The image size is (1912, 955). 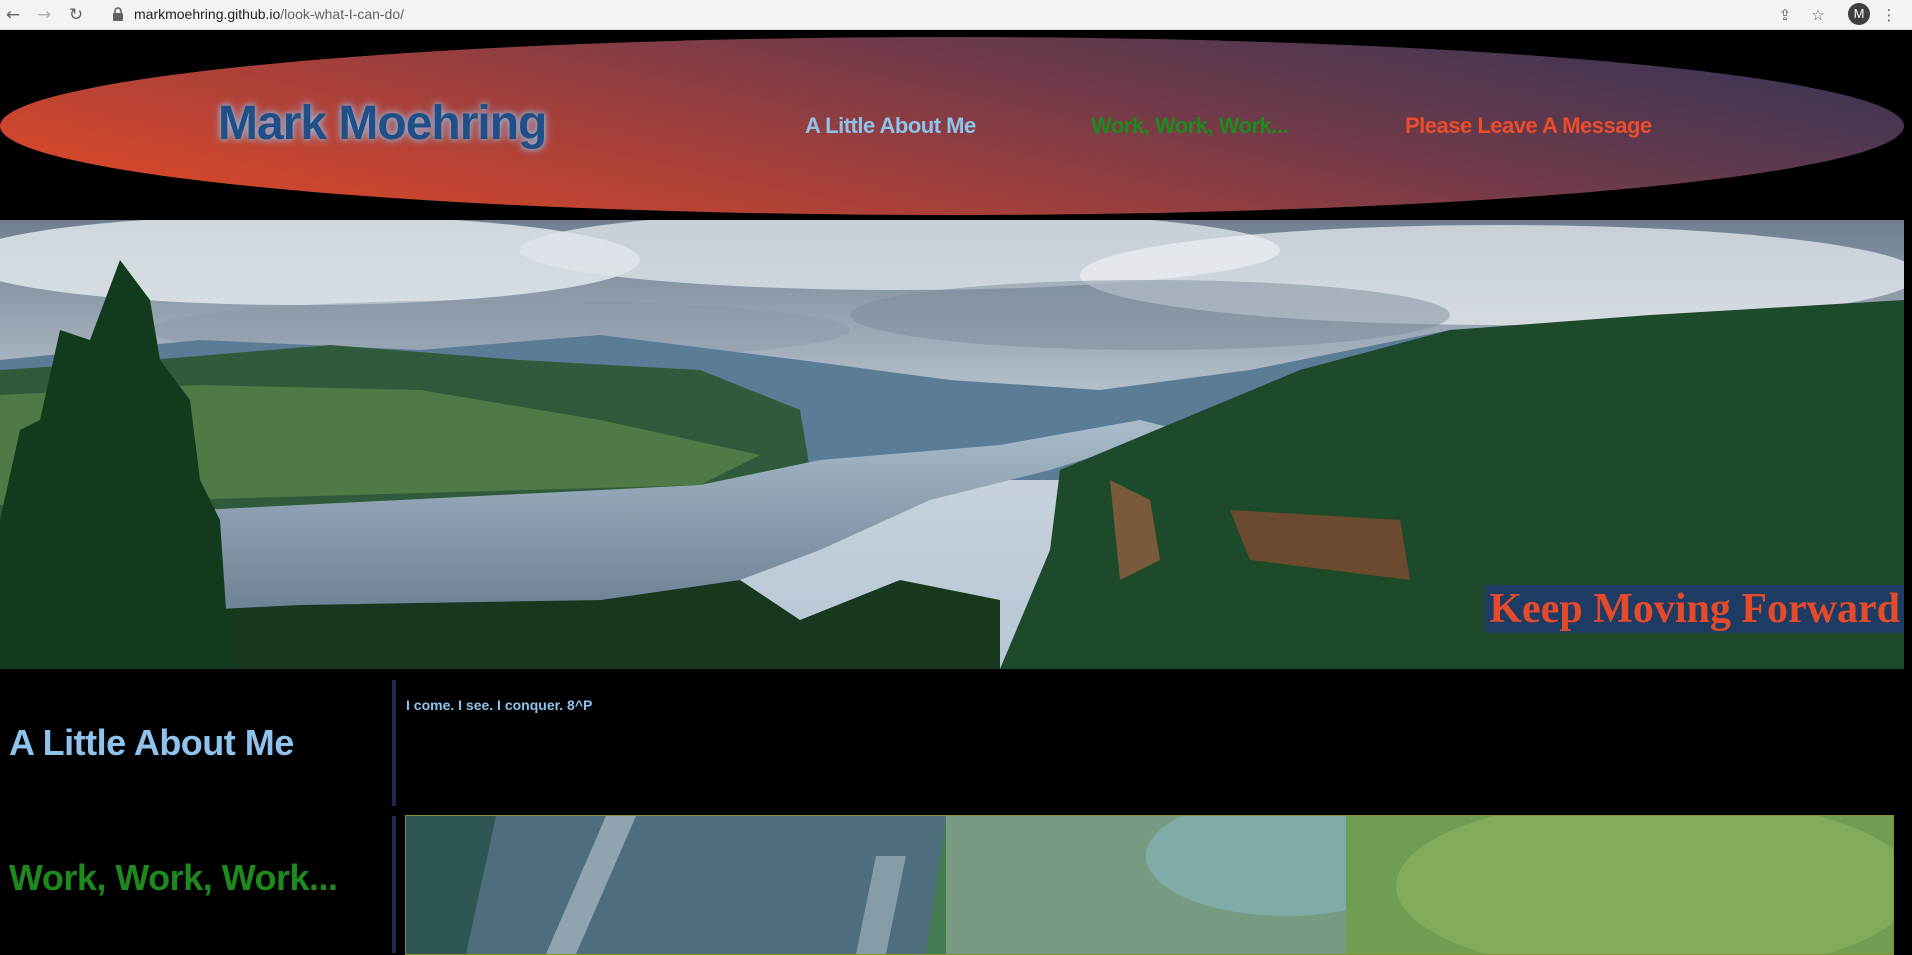 What do you see at coordinates (207, 14) in the screenshot?
I see `url-host: markmoehring.github.io` at bounding box center [207, 14].